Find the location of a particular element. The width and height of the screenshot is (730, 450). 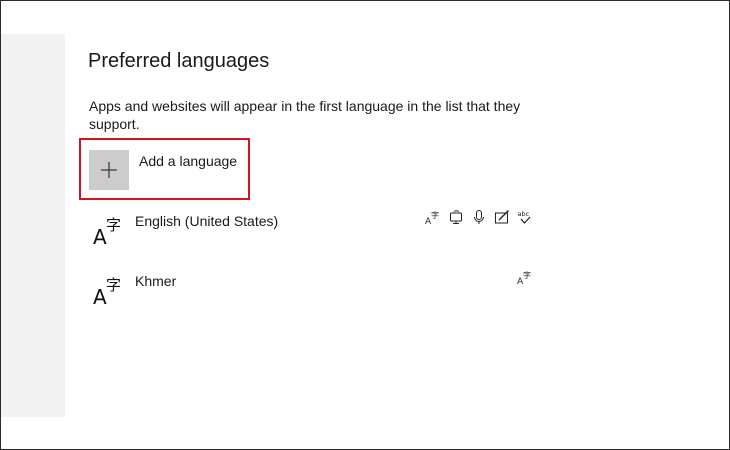

text-to-speech-icon is located at coordinates (456, 217).